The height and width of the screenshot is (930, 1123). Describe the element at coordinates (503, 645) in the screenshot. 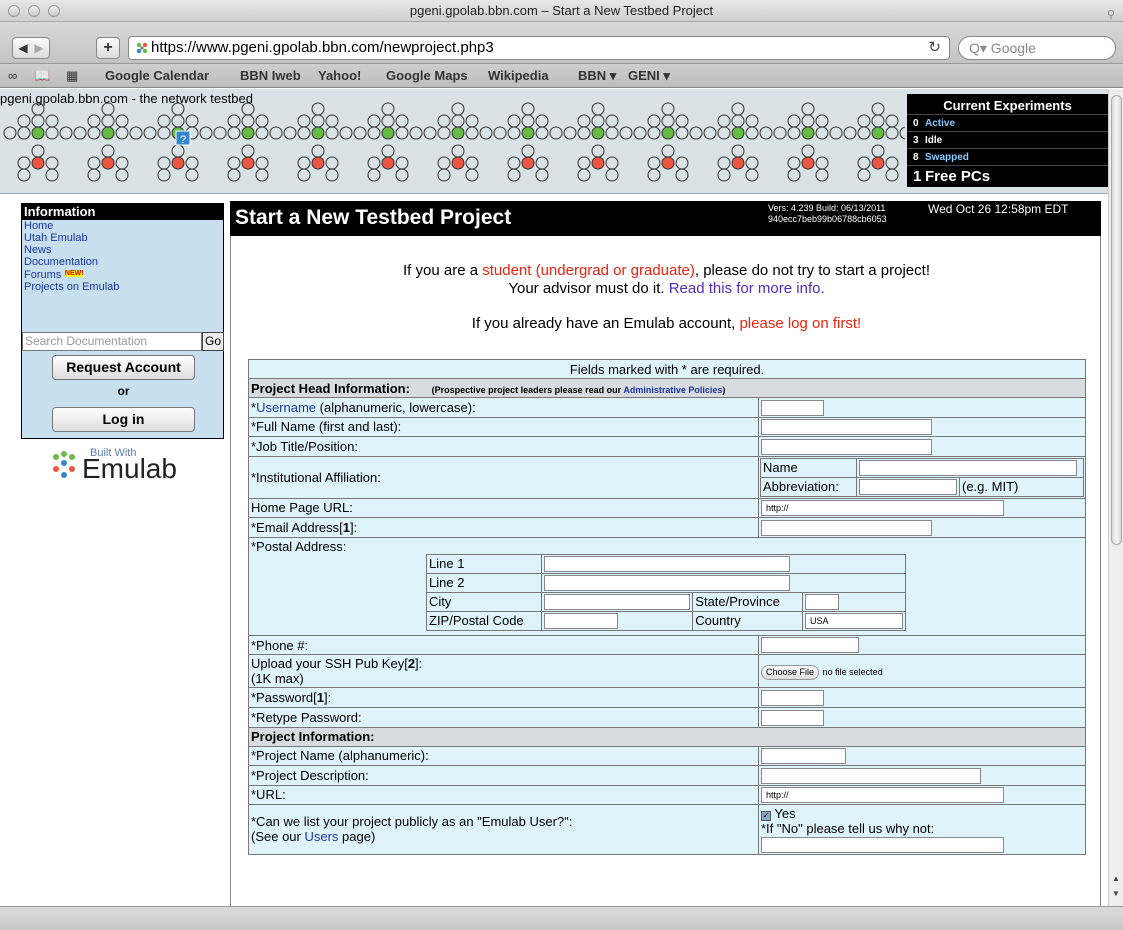

I see `phone-label: *Phone #:` at that location.